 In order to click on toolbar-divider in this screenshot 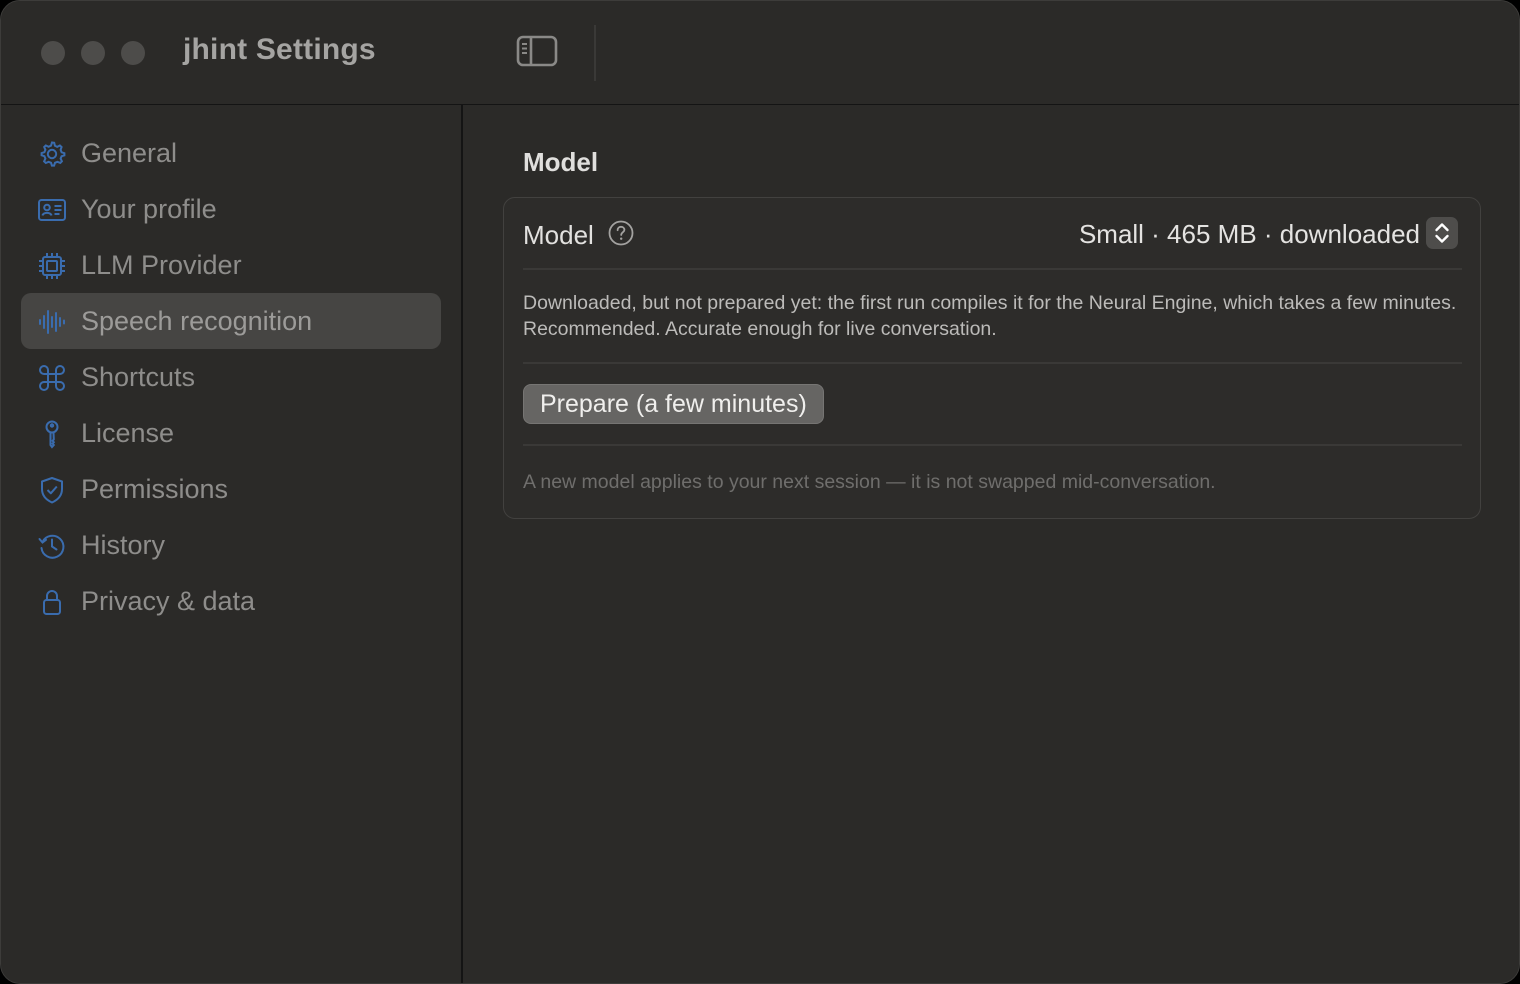, I will do `click(595, 53)`.